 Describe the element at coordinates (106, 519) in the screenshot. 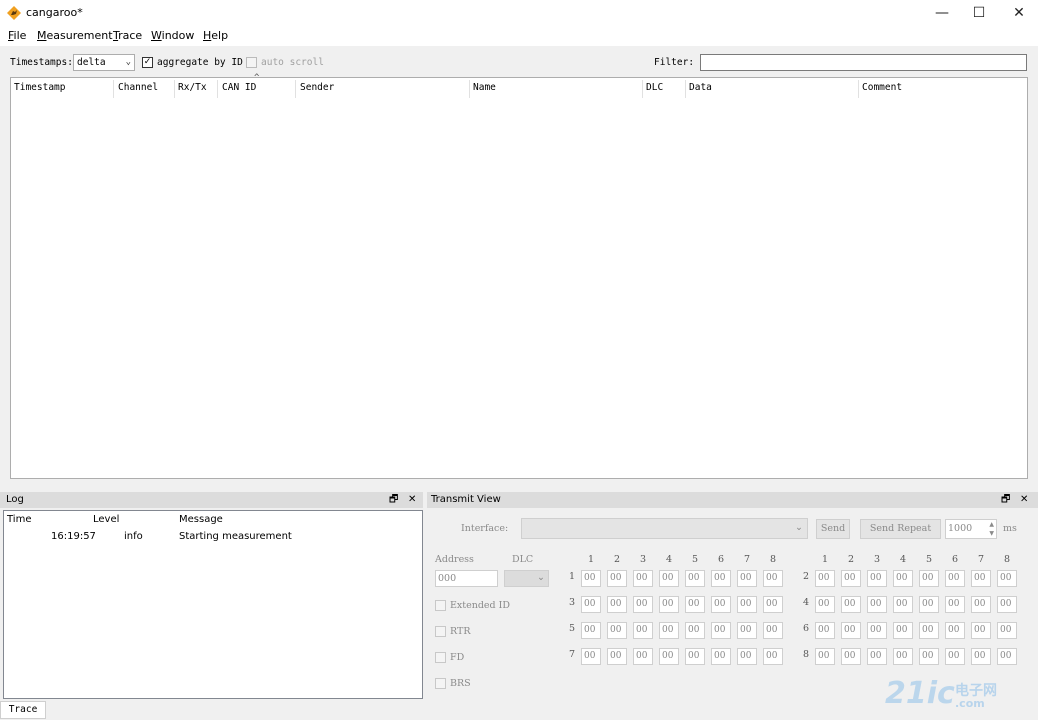

I see `log-column-level: Level` at that location.